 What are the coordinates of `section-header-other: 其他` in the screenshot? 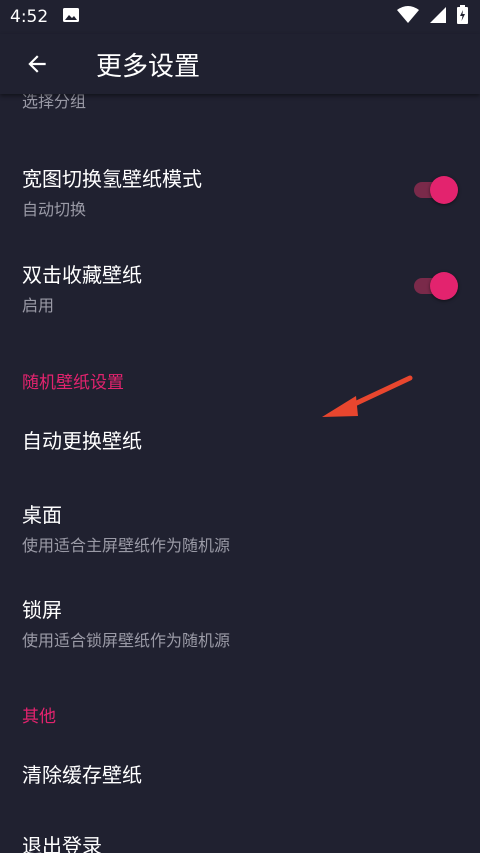 It's located at (39, 717).